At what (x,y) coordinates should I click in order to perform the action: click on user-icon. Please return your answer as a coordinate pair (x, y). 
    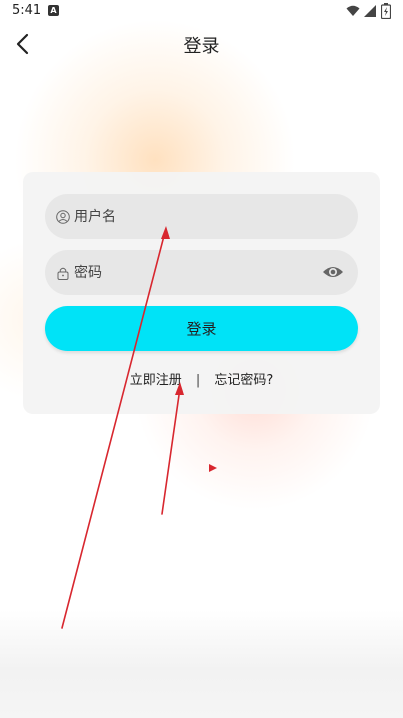
    Looking at the image, I should click on (63, 216).